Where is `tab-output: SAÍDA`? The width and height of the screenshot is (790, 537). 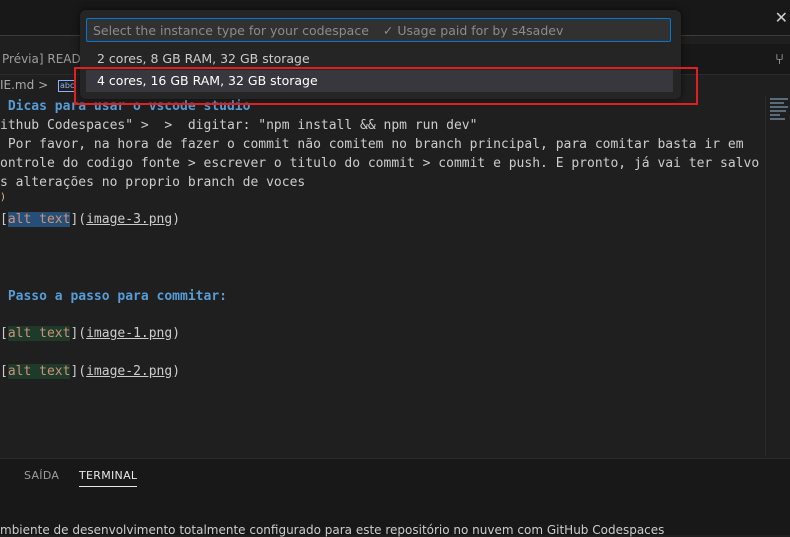 tab-output: SAÍDA is located at coordinates (41, 475).